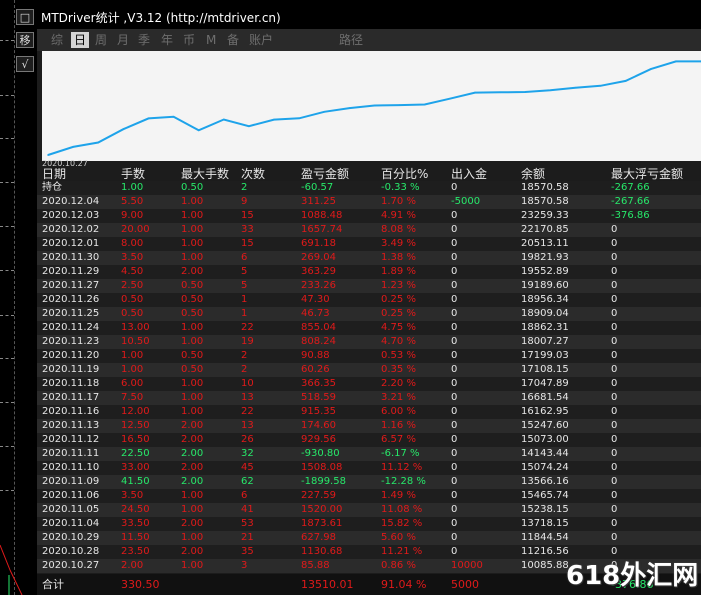  Describe the element at coordinates (244, 355) in the screenshot. I see `table-cell: 2` at that location.